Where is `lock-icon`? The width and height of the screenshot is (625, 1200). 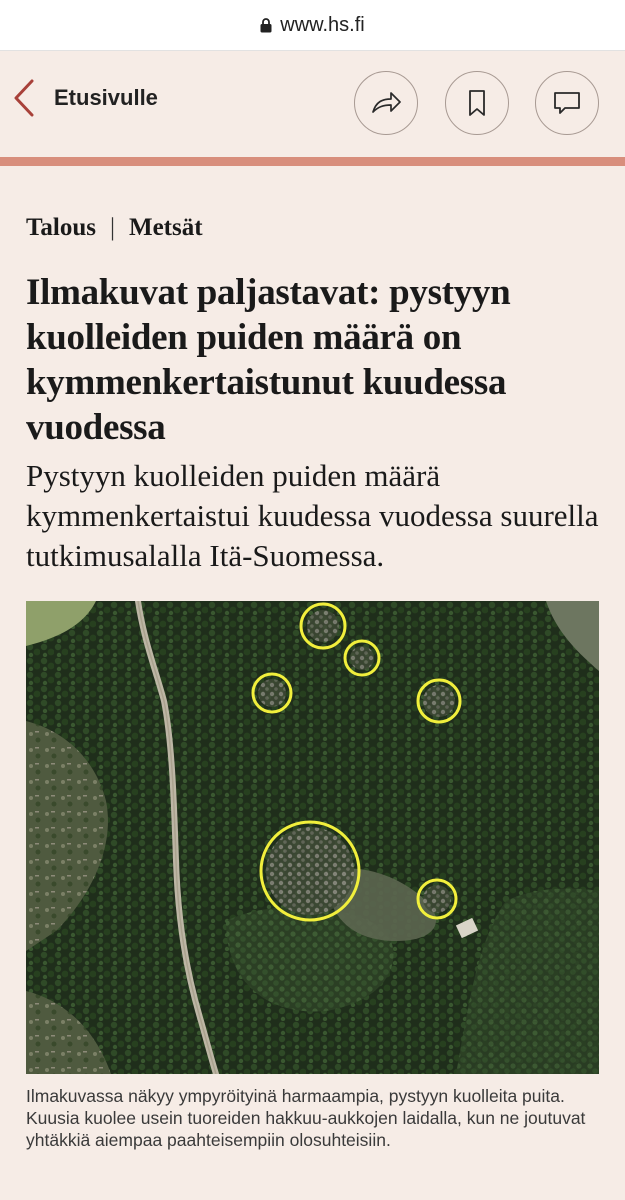
lock-icon is located at coordinates (266, 24).